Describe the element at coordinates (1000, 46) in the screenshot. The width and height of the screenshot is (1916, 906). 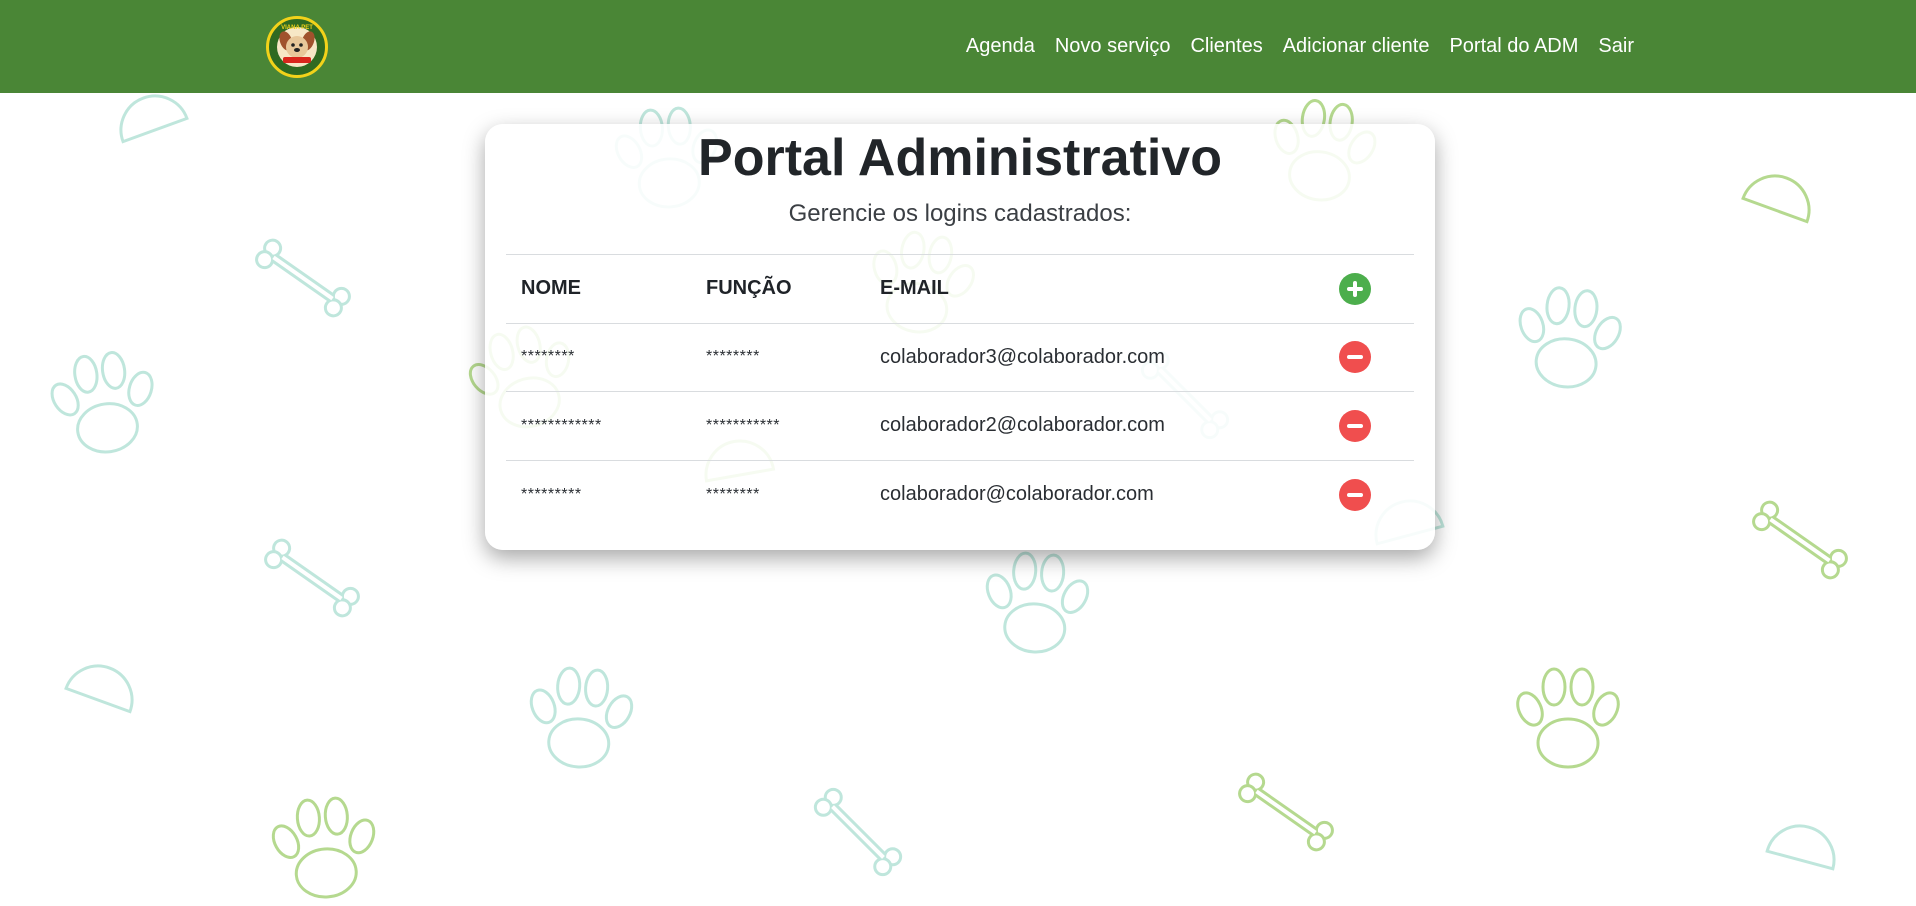
I see `nav-link-agenda: Agenda` at that location.